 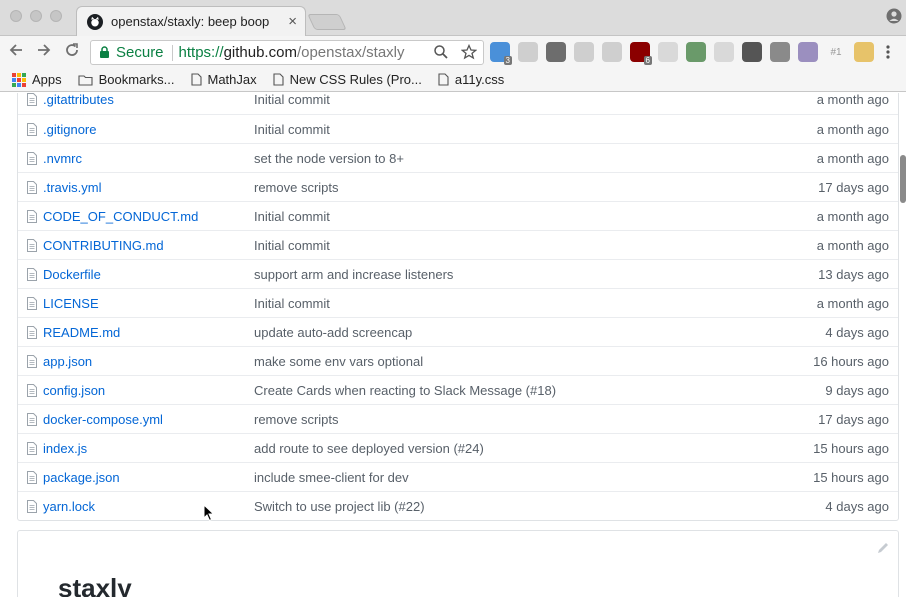 What do you see at coordinates (353, 274) in the screenshot?
I see `commit-message-link: support arm and increase listeners` at bounding box center [353, 274].